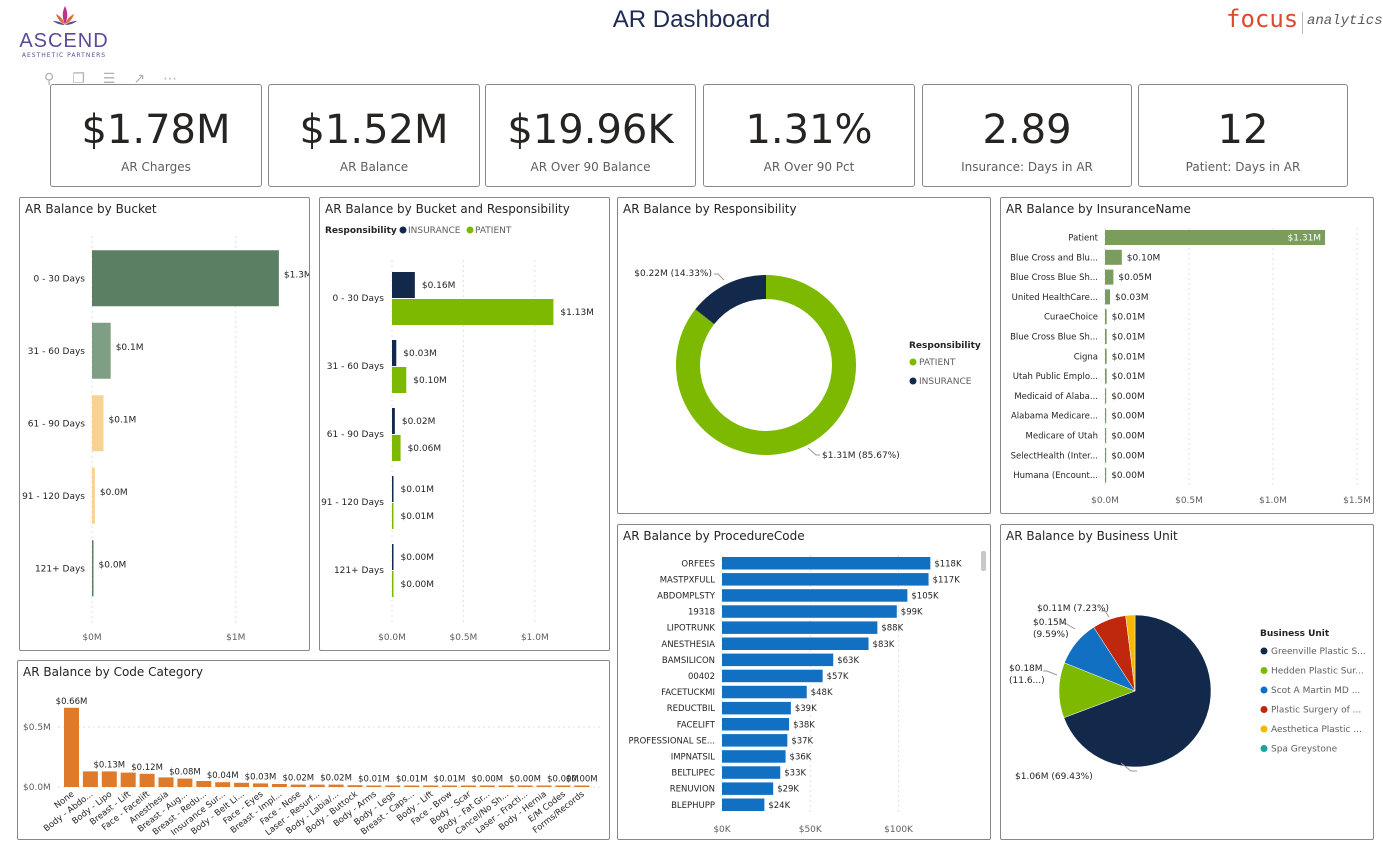 Image resolution: width=1383 pixels, height=841 pixels. I want to click on data-label: $0.01M, so click(1129, 338).